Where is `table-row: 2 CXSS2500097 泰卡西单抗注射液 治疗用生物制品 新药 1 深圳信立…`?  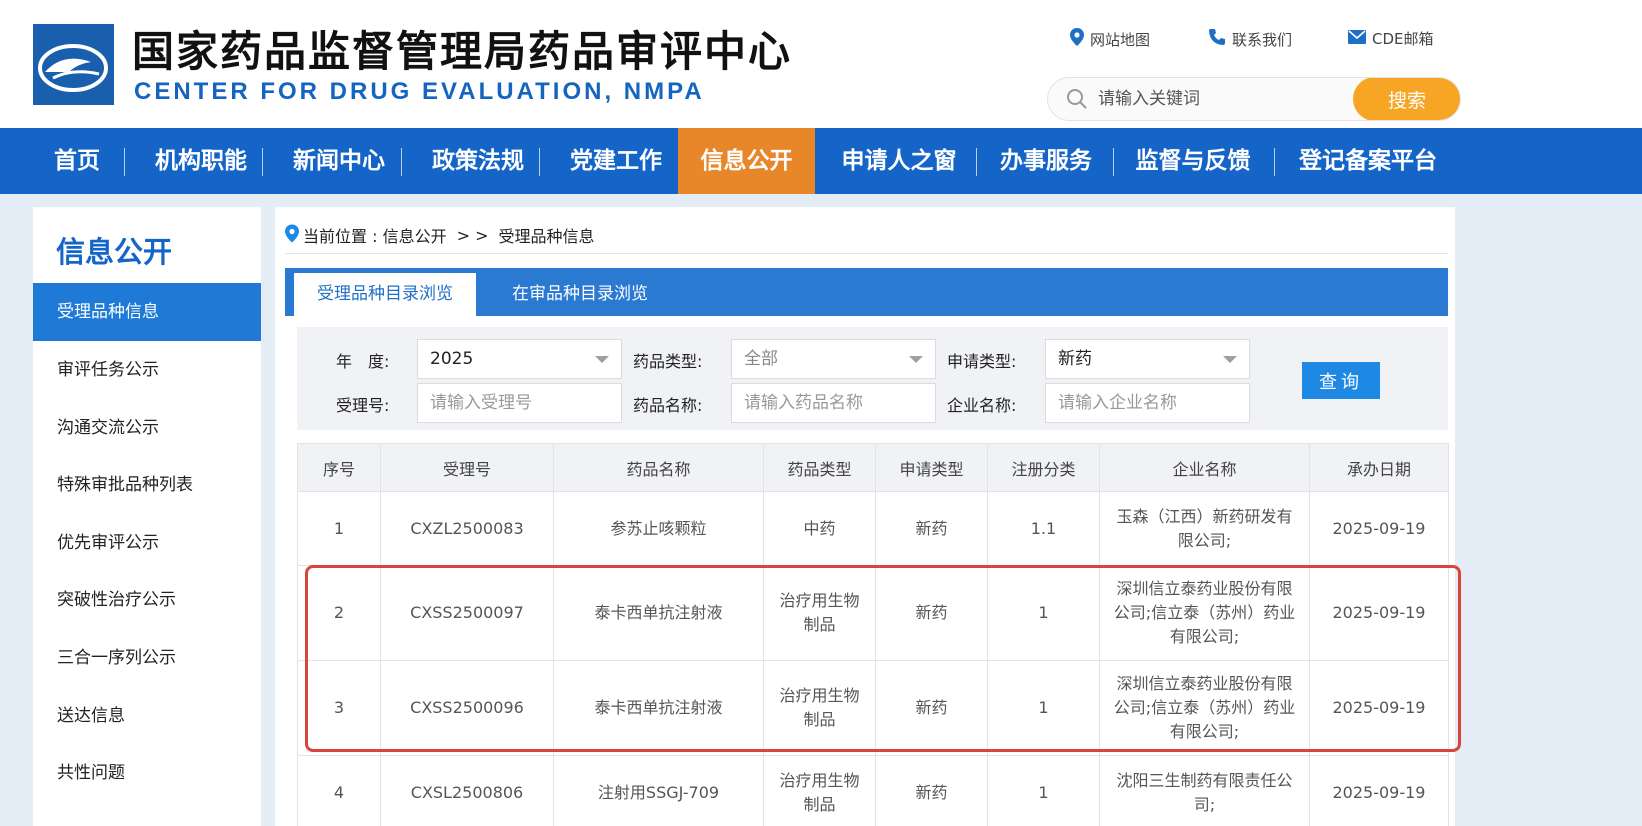 table-row: 2 CXSS2500097 泰卡西单抗注射液 治疗用生物制品 新药 1 深圳信立… is located at coordinates (873, 613).